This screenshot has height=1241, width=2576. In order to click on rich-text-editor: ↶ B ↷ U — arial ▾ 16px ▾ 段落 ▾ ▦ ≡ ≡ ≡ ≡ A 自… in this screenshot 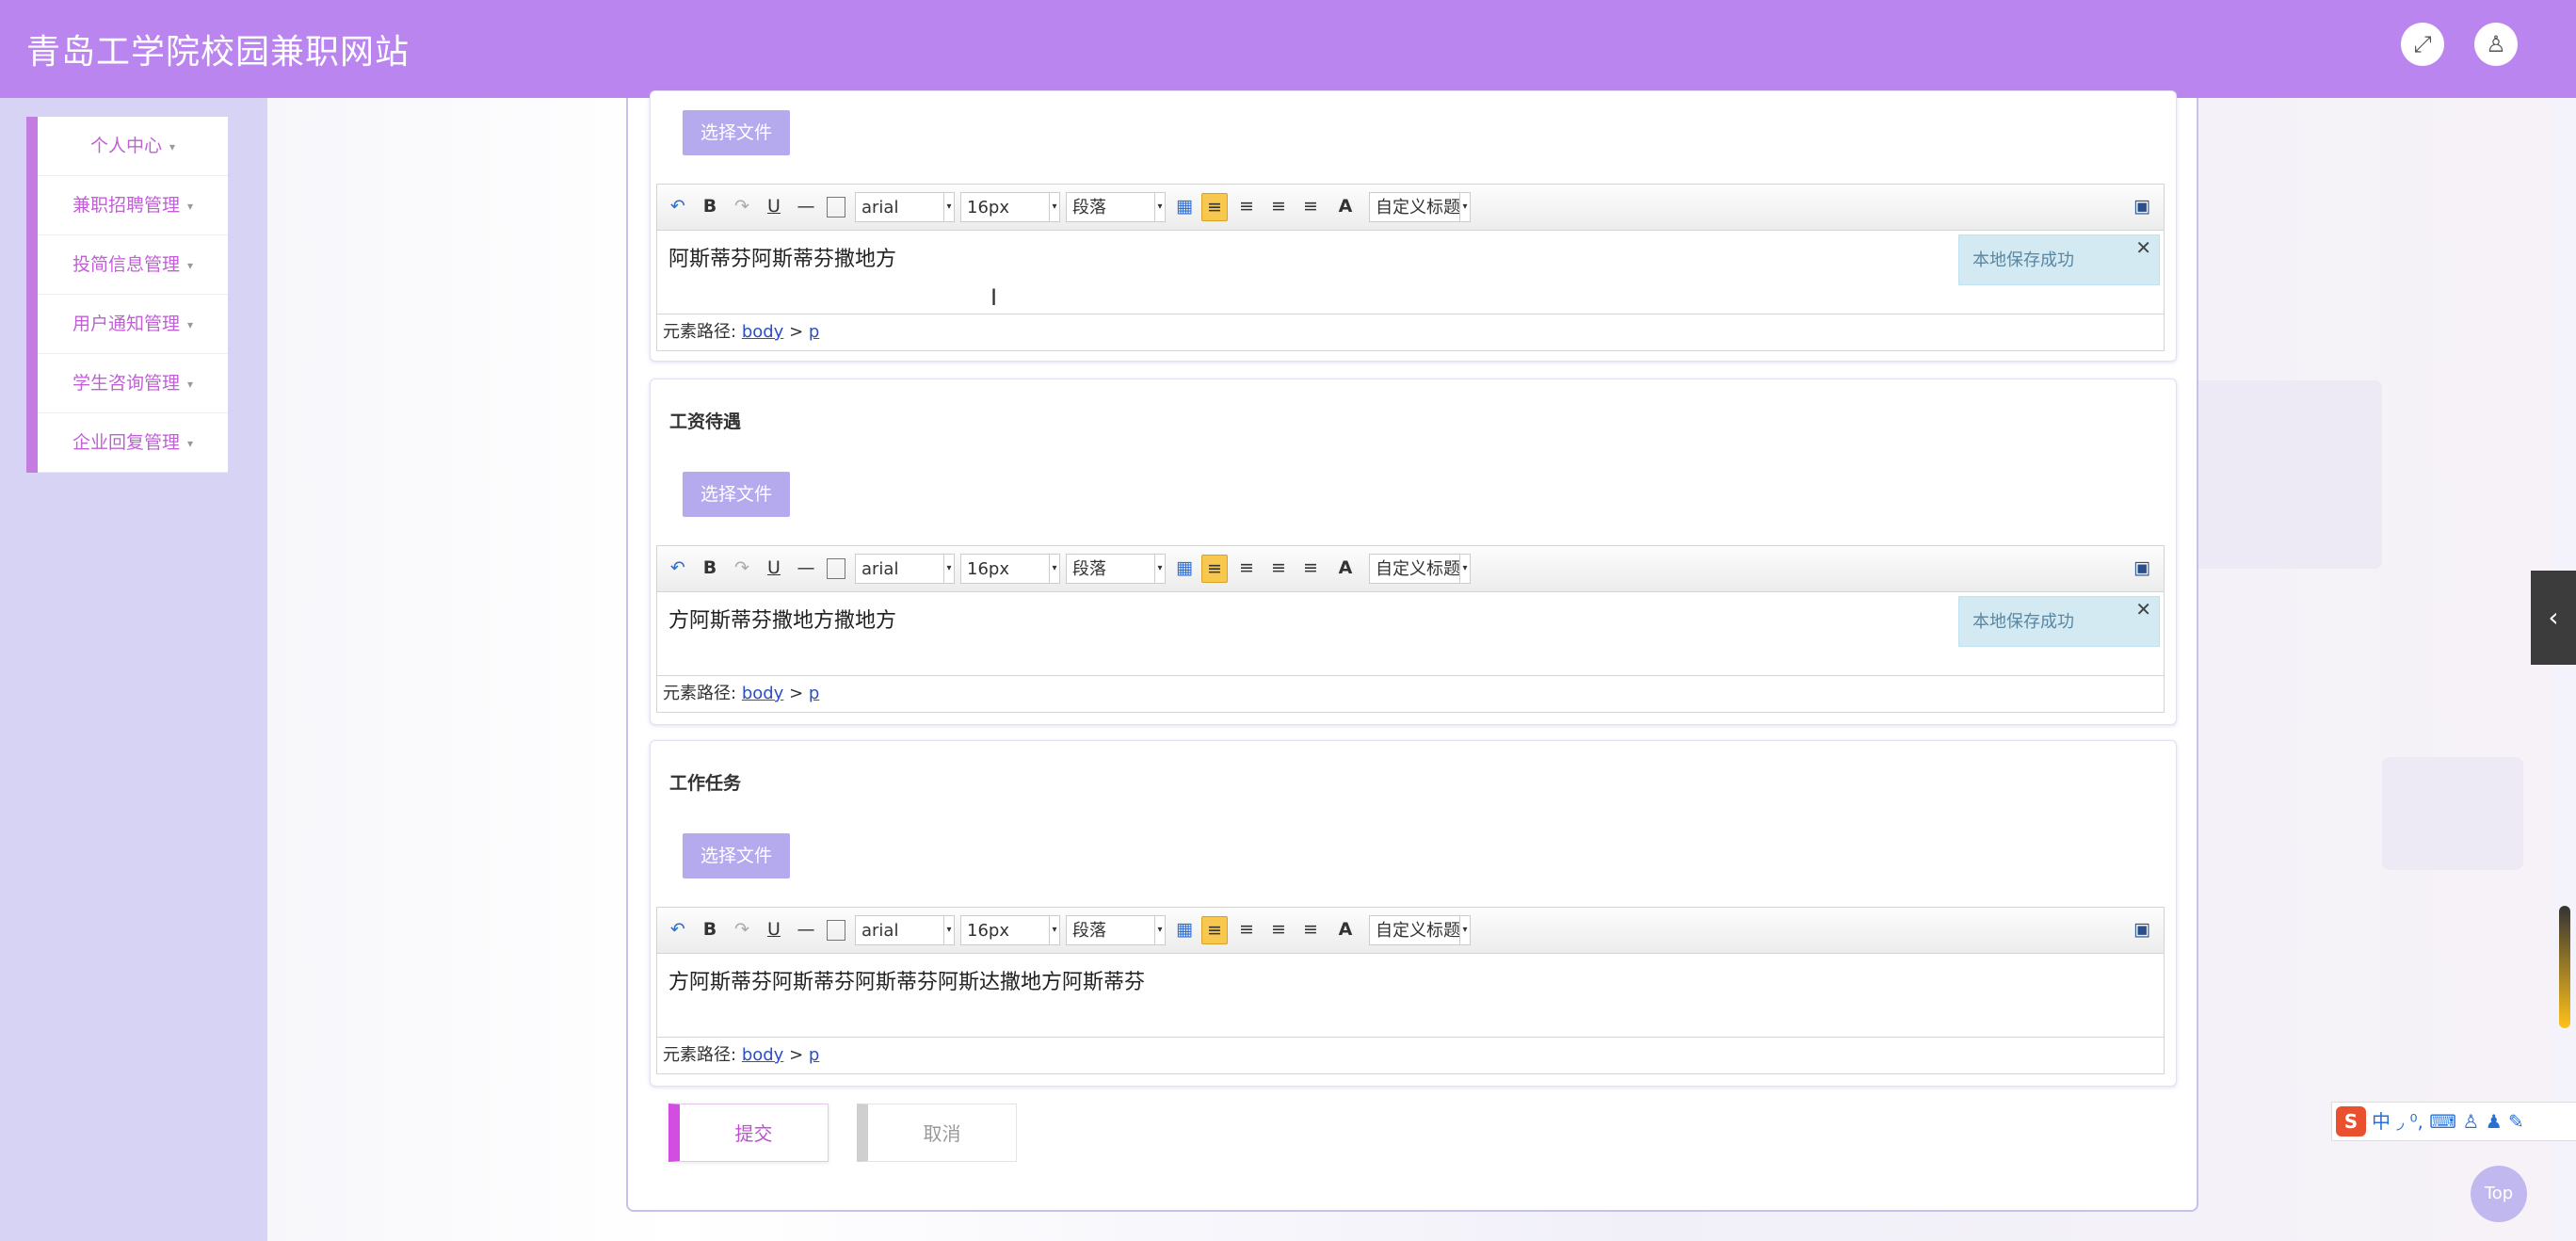, I will do `click(1410, 629)`.